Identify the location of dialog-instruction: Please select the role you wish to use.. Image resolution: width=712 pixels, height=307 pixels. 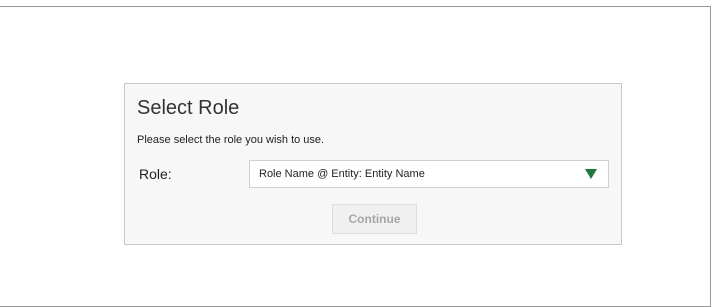
(231, 140).